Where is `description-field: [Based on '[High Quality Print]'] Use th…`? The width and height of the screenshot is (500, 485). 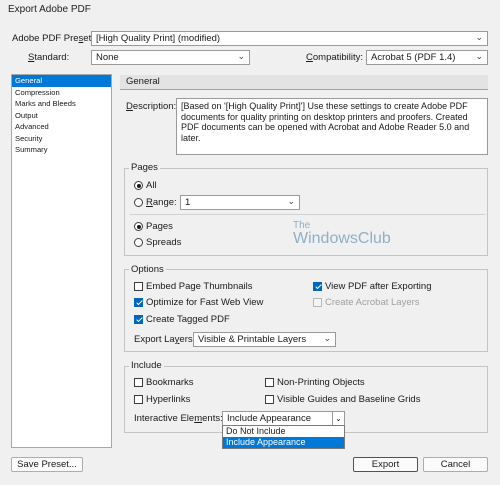
description-field: [Based on '[High Quality Print]'] Use th… is located at coordinates (332, 126).